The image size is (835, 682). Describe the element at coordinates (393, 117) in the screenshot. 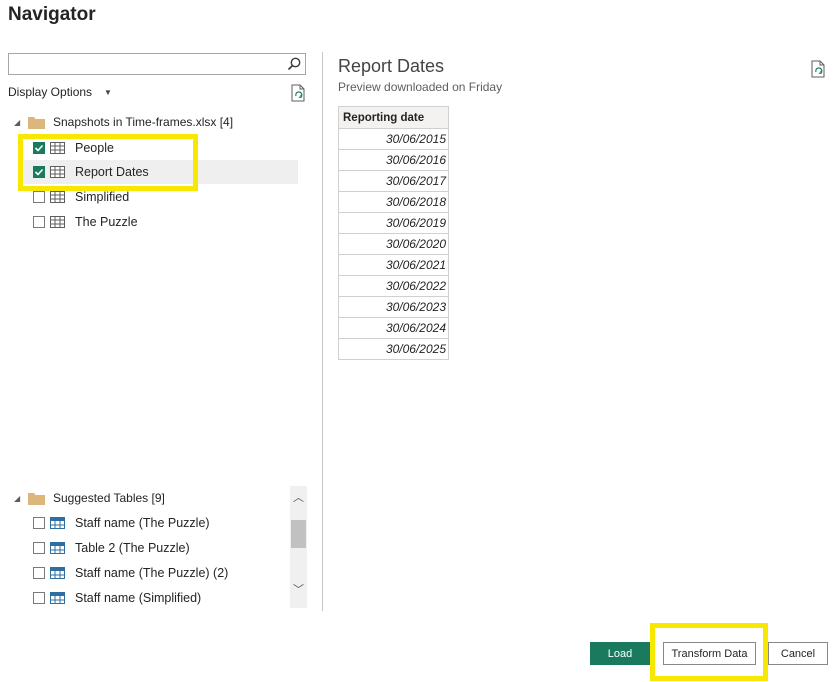

I see `column-header: Reporting date` at that location.